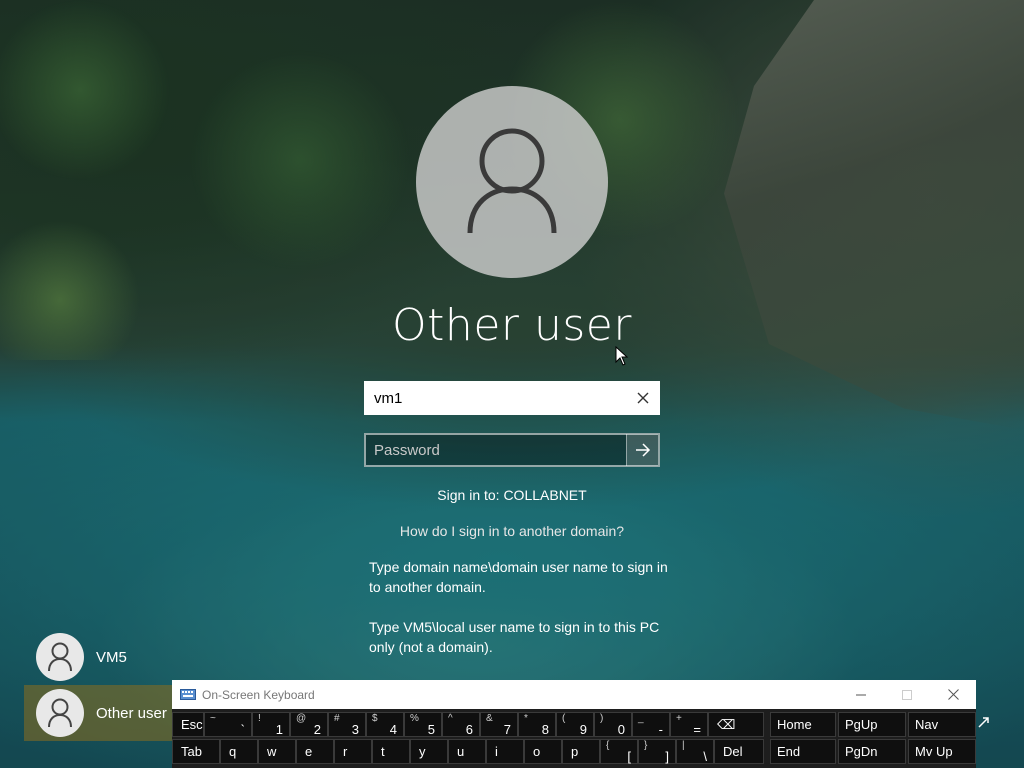 This screenshot has width=1024, height=768. I want to click on key-row1-2: ! 1, so click(271, 724).